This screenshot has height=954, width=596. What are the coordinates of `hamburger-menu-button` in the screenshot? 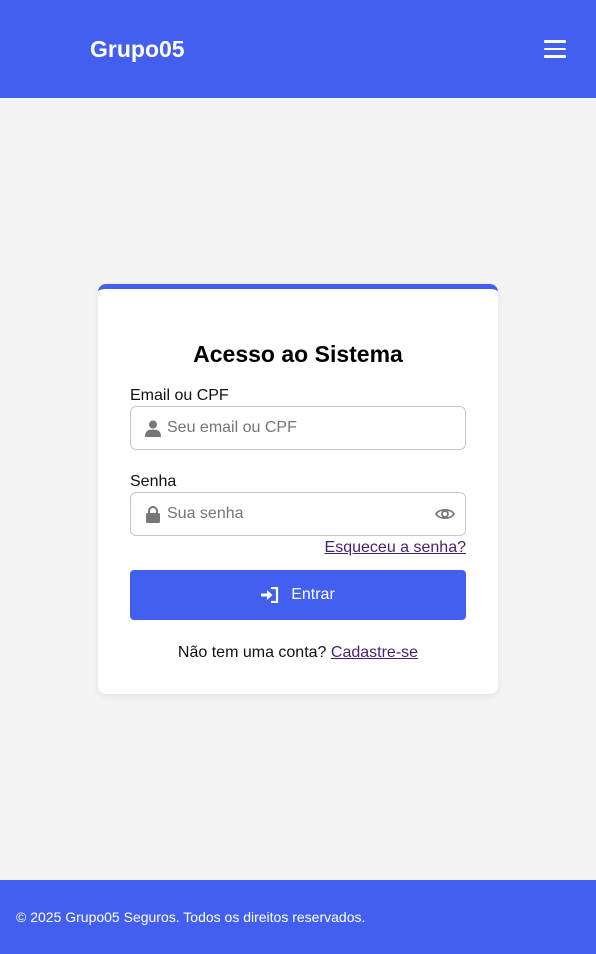 It's located at (555, 50).